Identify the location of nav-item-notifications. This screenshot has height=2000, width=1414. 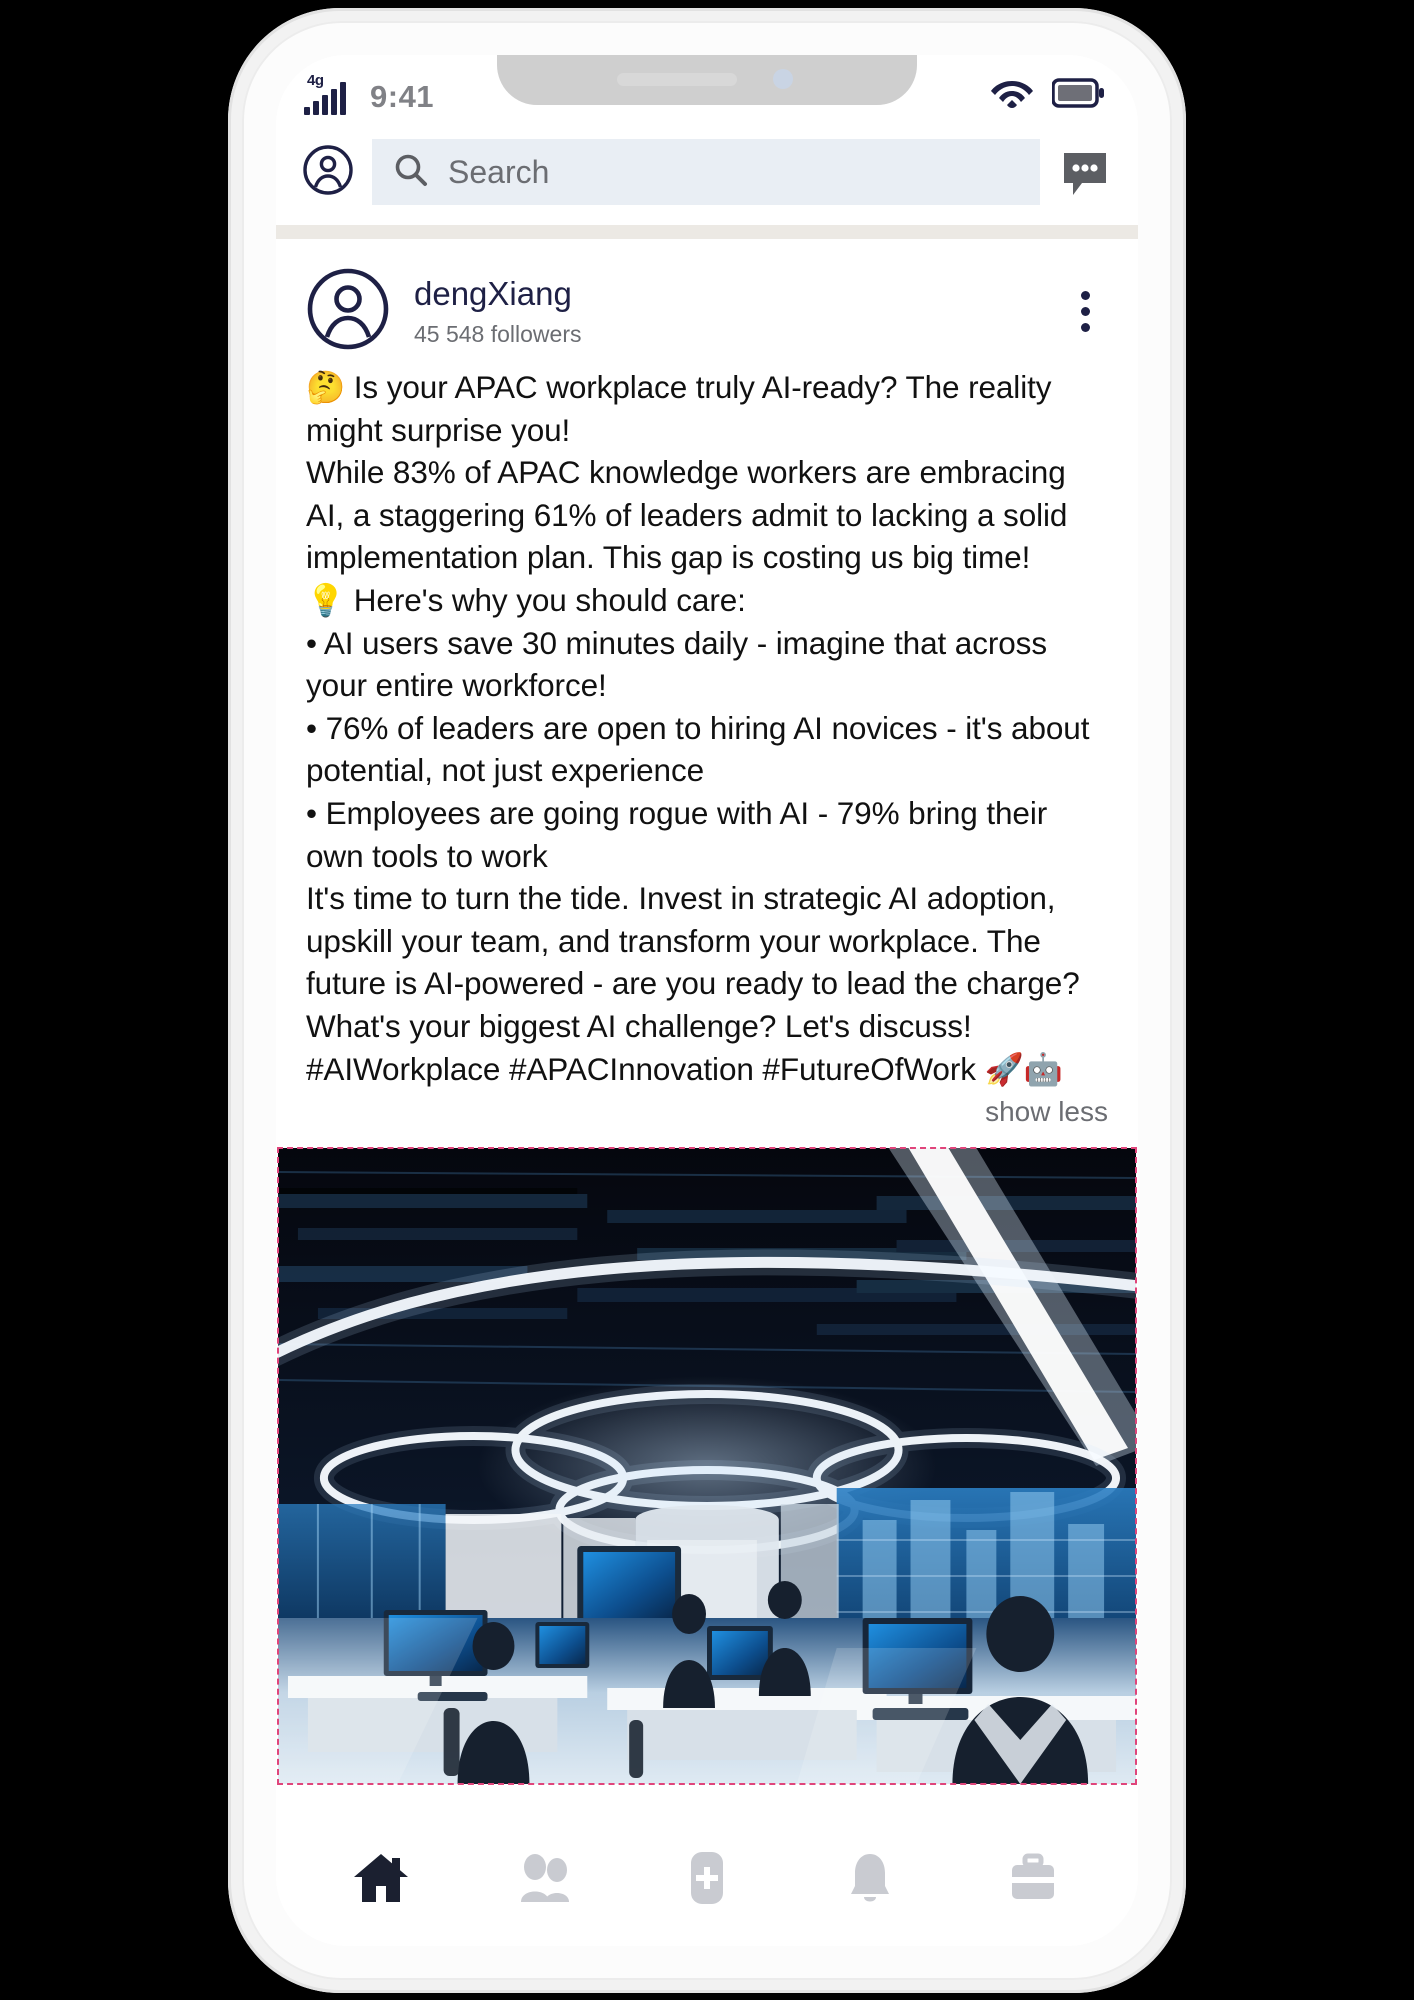
(870, 1878).